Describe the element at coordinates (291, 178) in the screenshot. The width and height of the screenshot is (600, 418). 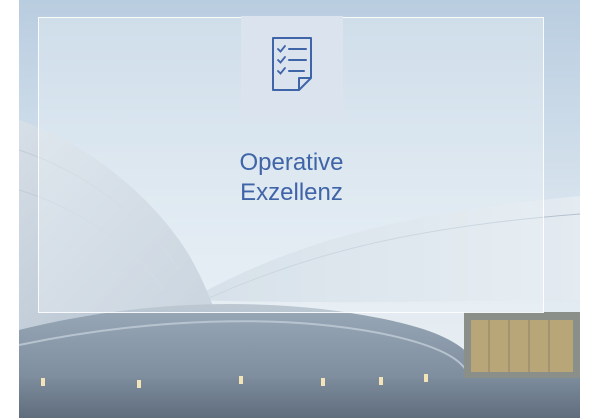
I see `tile-title: Operative Exzellenz` at that location.